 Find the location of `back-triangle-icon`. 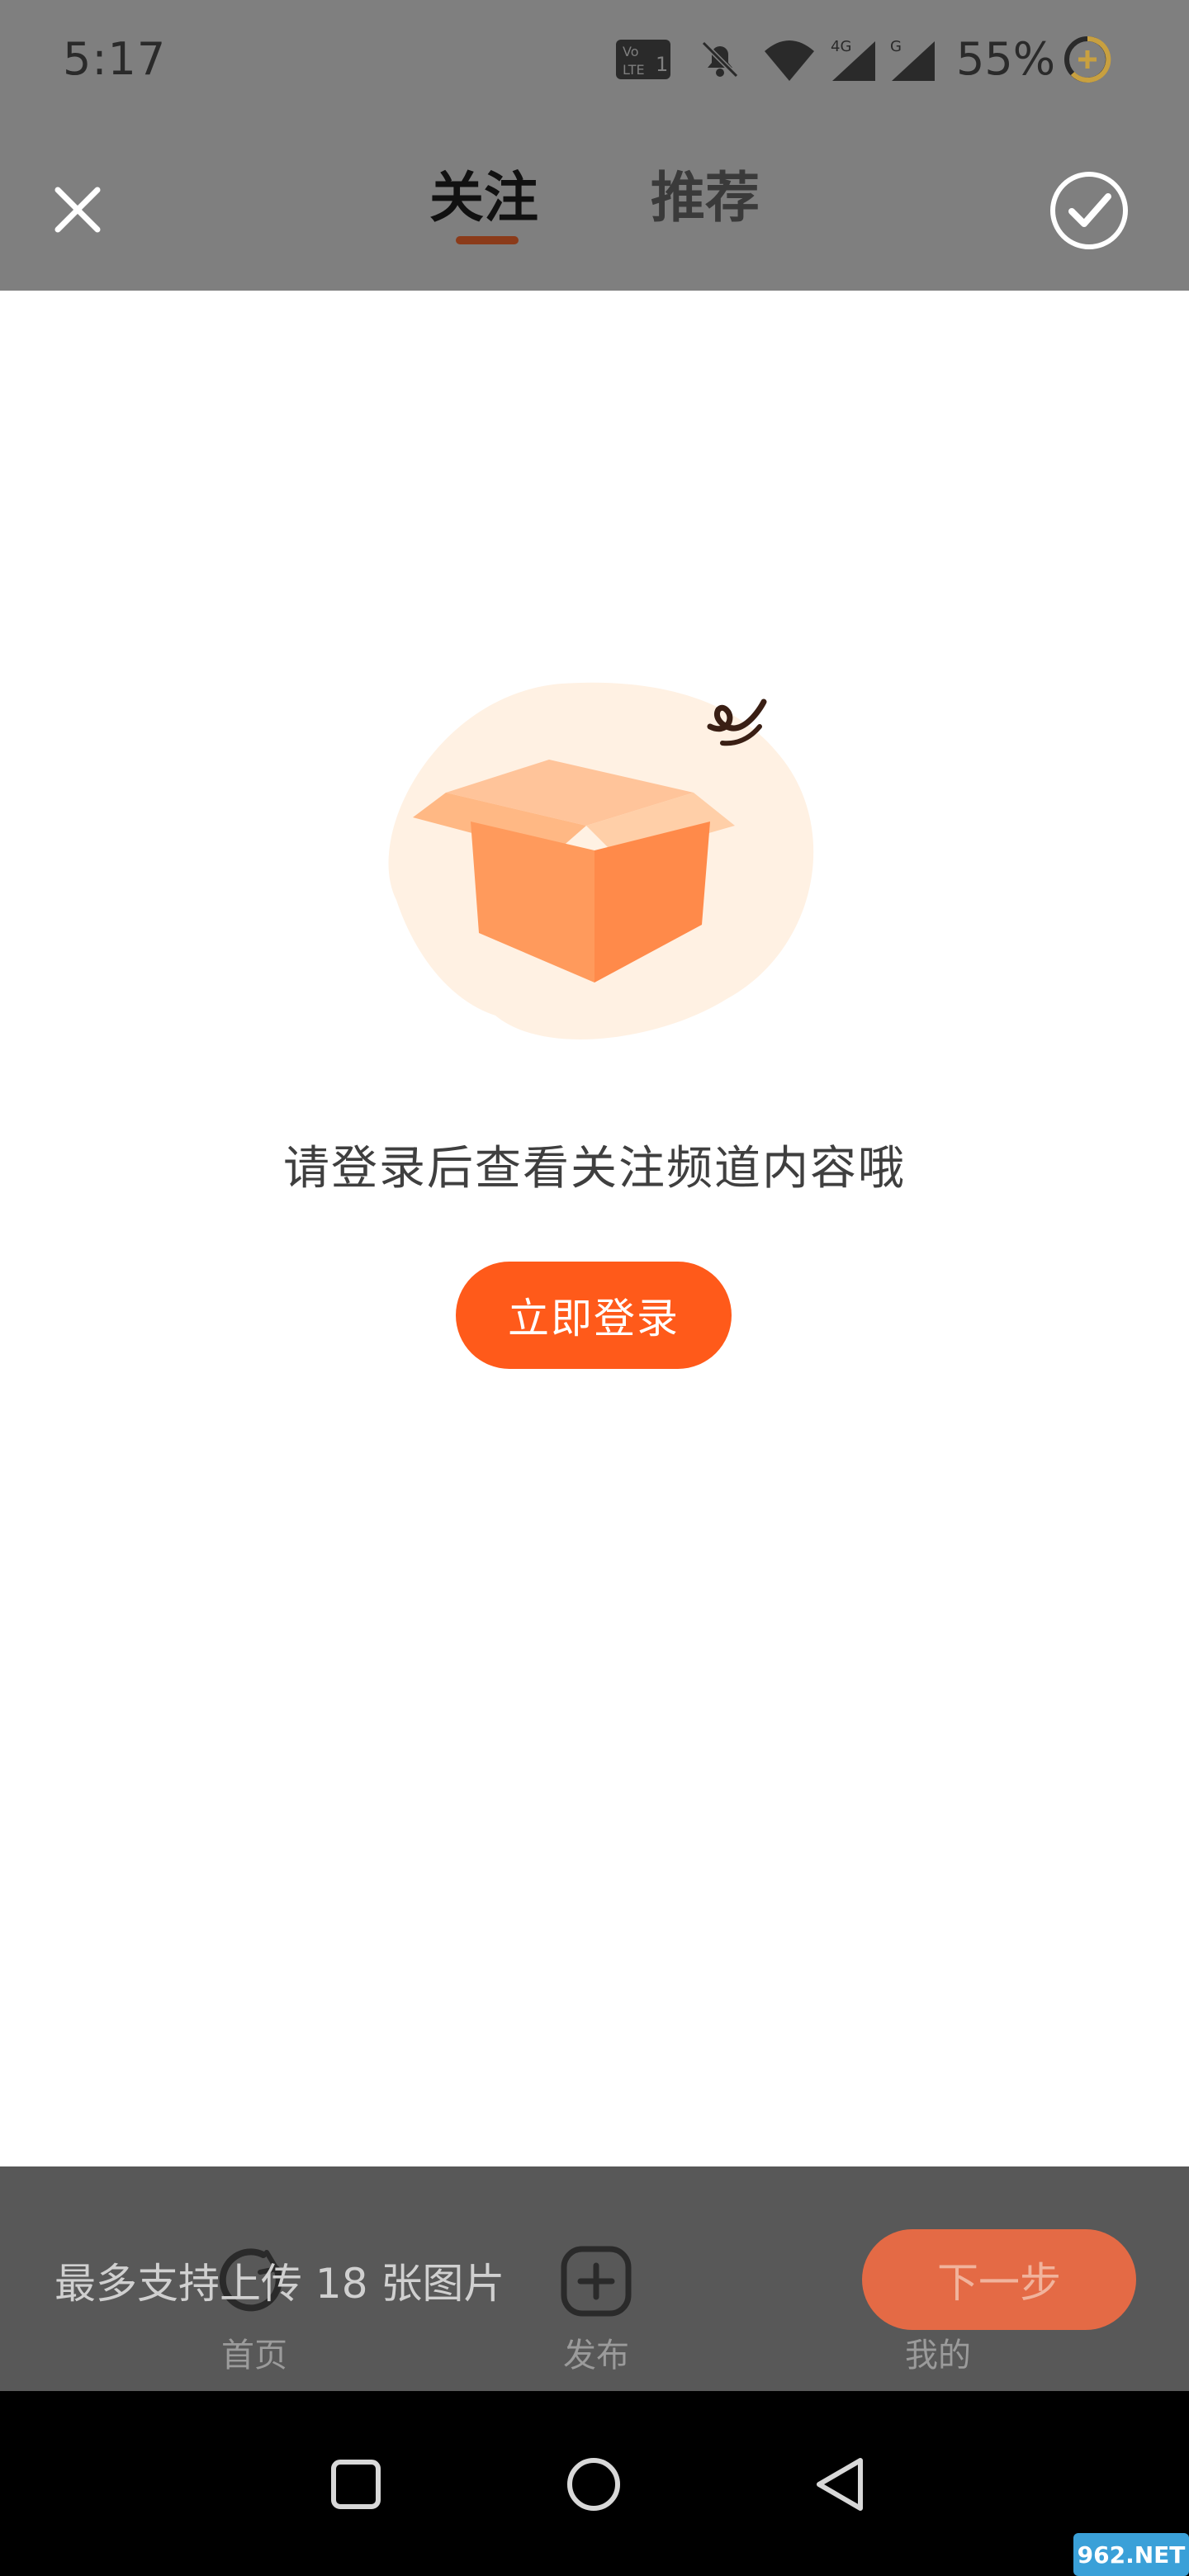

back-triangle-icon is located at coordinates (840, 2484).